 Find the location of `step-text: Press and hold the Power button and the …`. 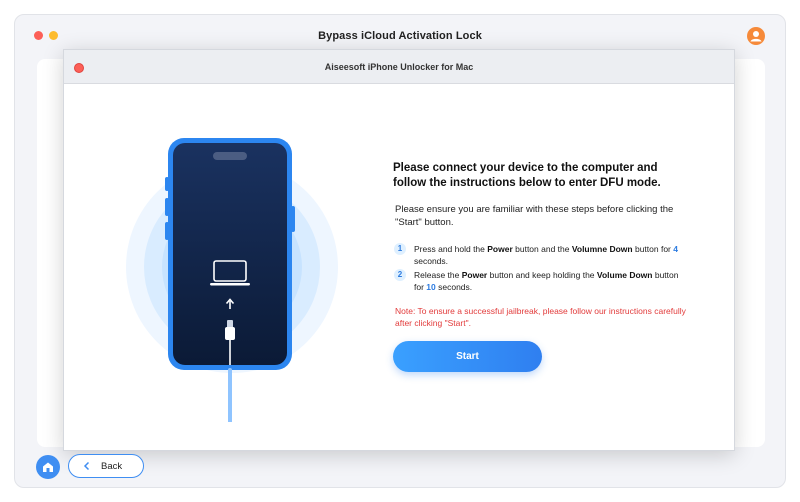

step-text: Press and hold the Power button and the … is located at coordinates (546, 255).